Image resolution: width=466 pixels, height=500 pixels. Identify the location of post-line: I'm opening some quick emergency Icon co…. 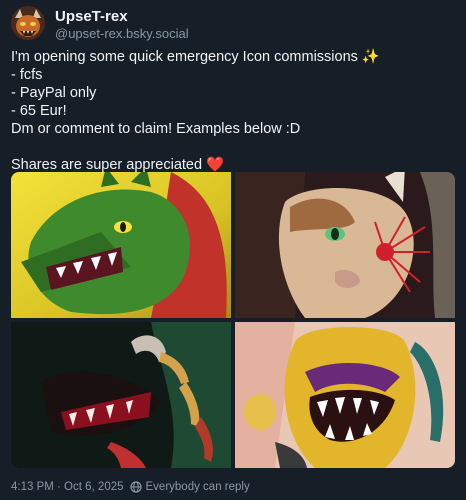
(195, 57).